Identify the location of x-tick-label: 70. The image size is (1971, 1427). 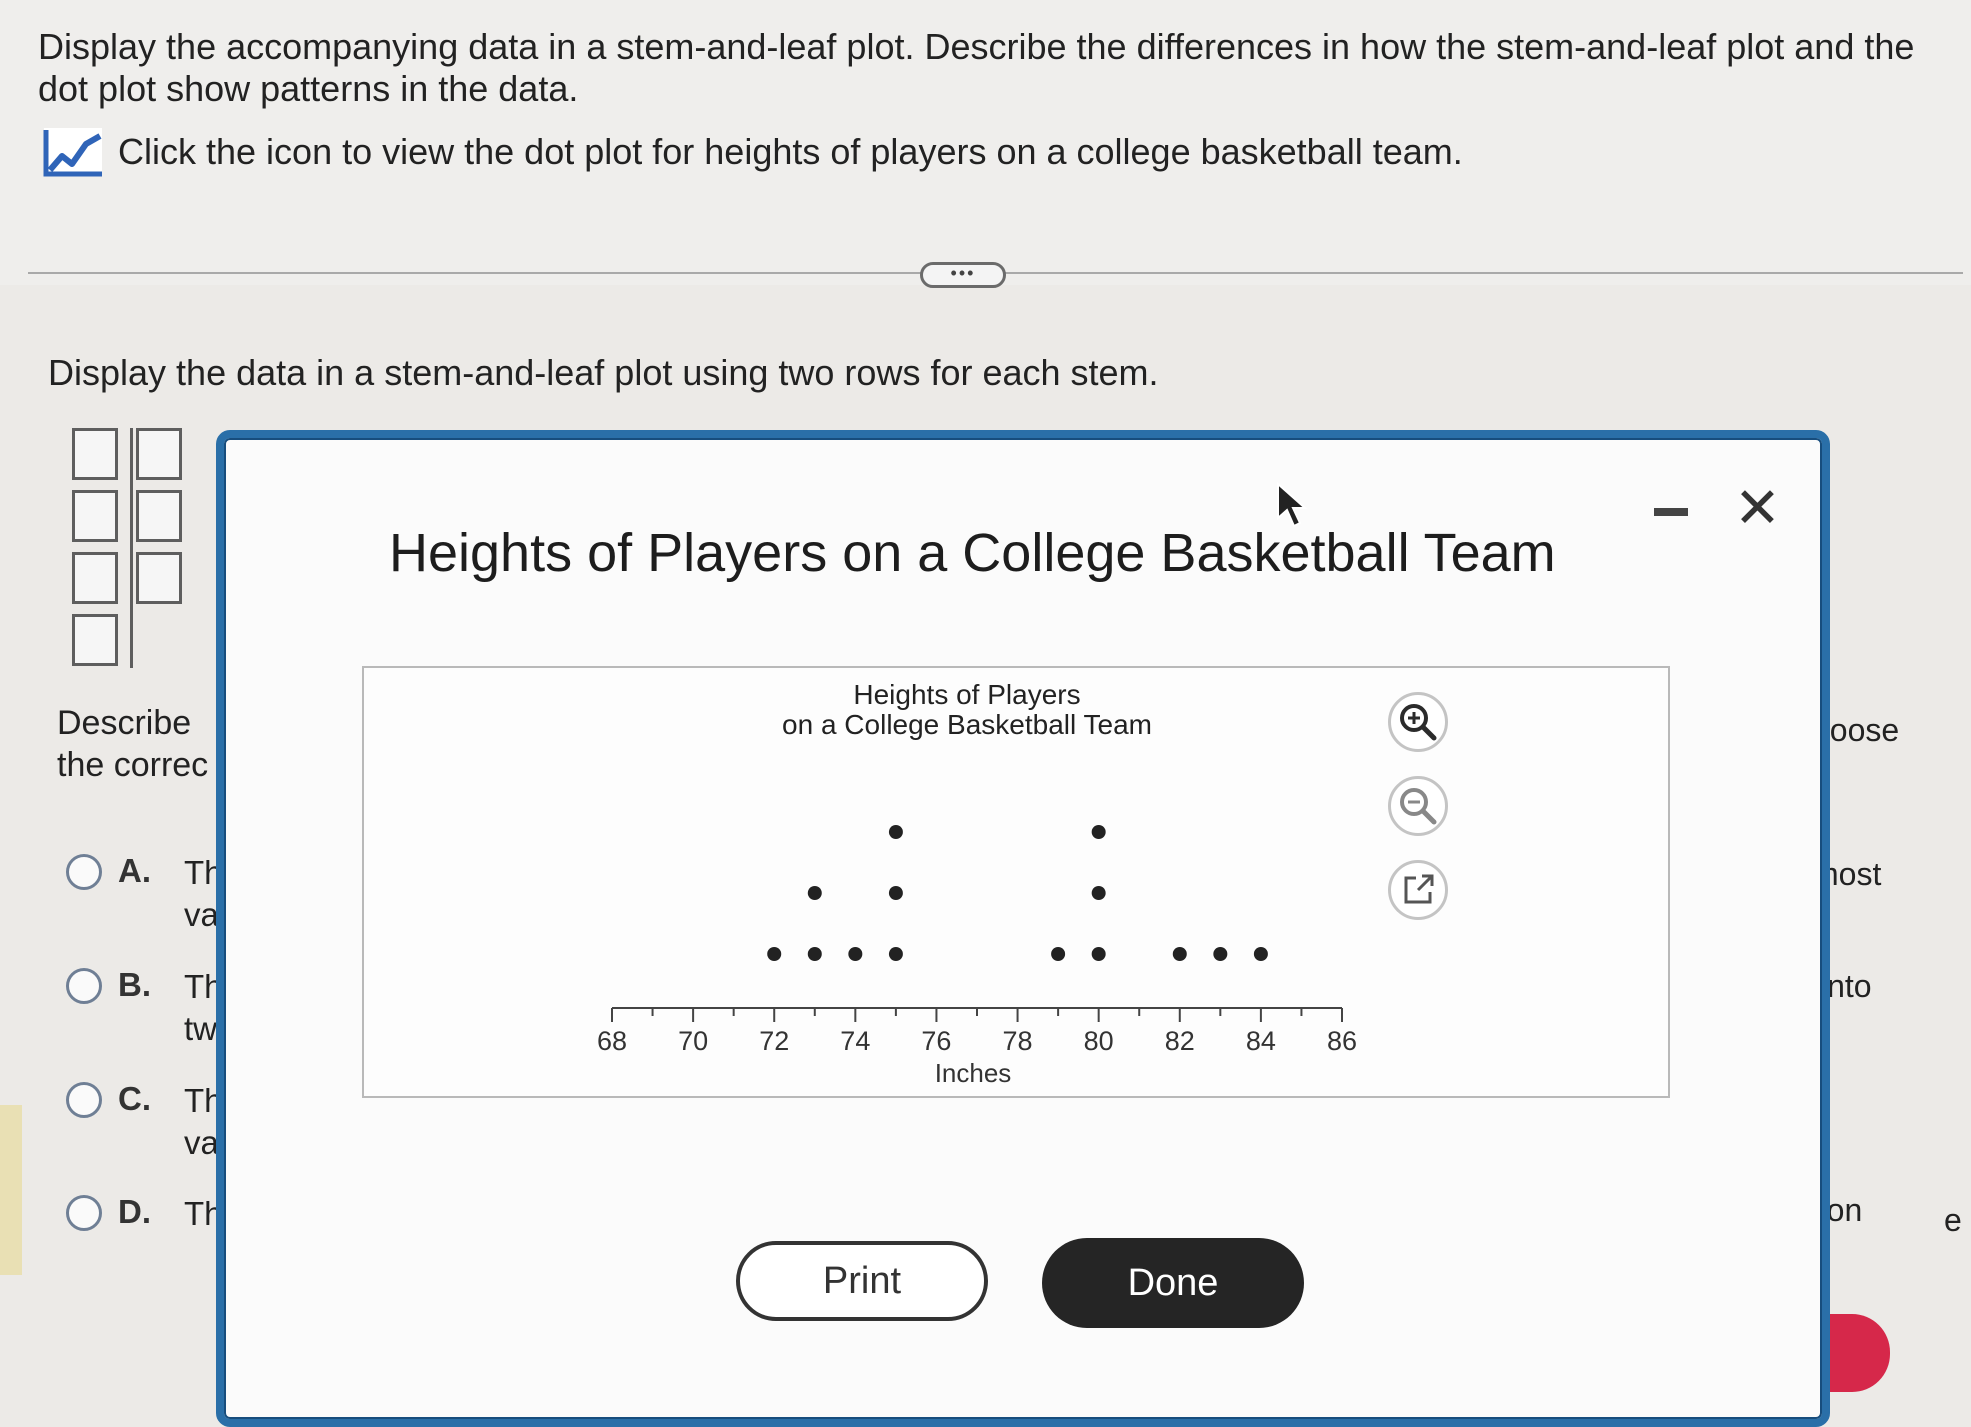
(693, 1041).